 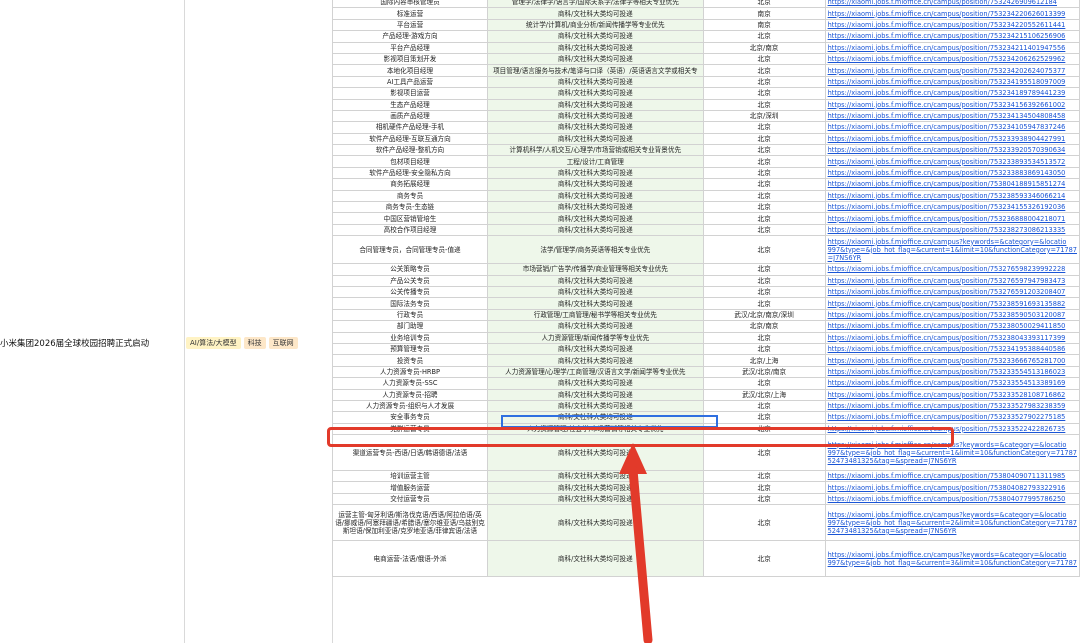 I want to click on job-title-cell: 交付运营专员, so click(x=410, y=499).